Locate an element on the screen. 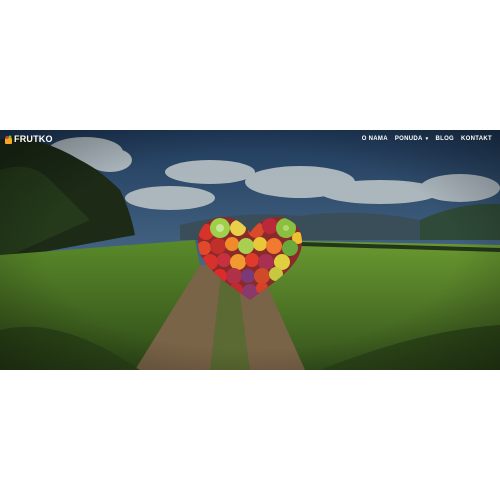 This screenshot has height=500, width=500. caret-down-icon: ▾ is located at coordinates (427, 139).